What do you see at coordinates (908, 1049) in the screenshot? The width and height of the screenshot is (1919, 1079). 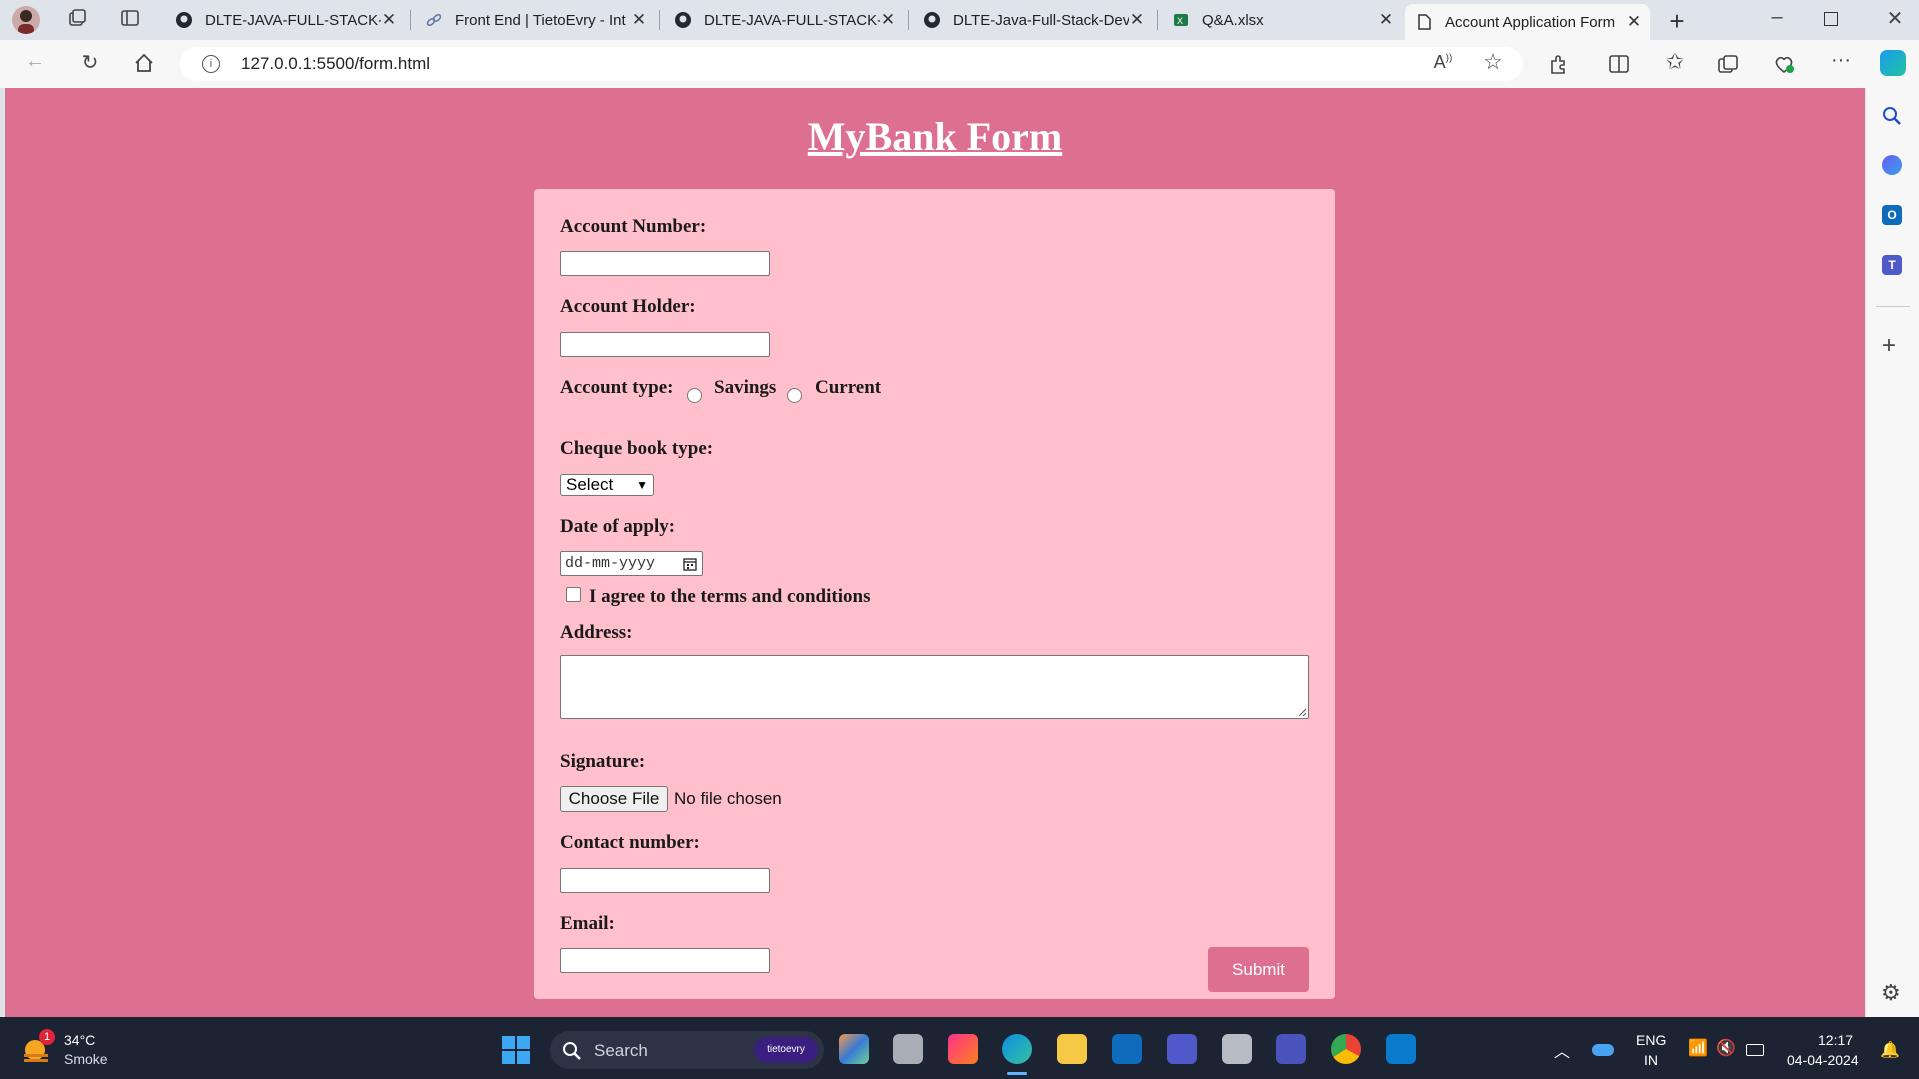 I see `app-icon-task-view` at bounding box center [908, 1049].